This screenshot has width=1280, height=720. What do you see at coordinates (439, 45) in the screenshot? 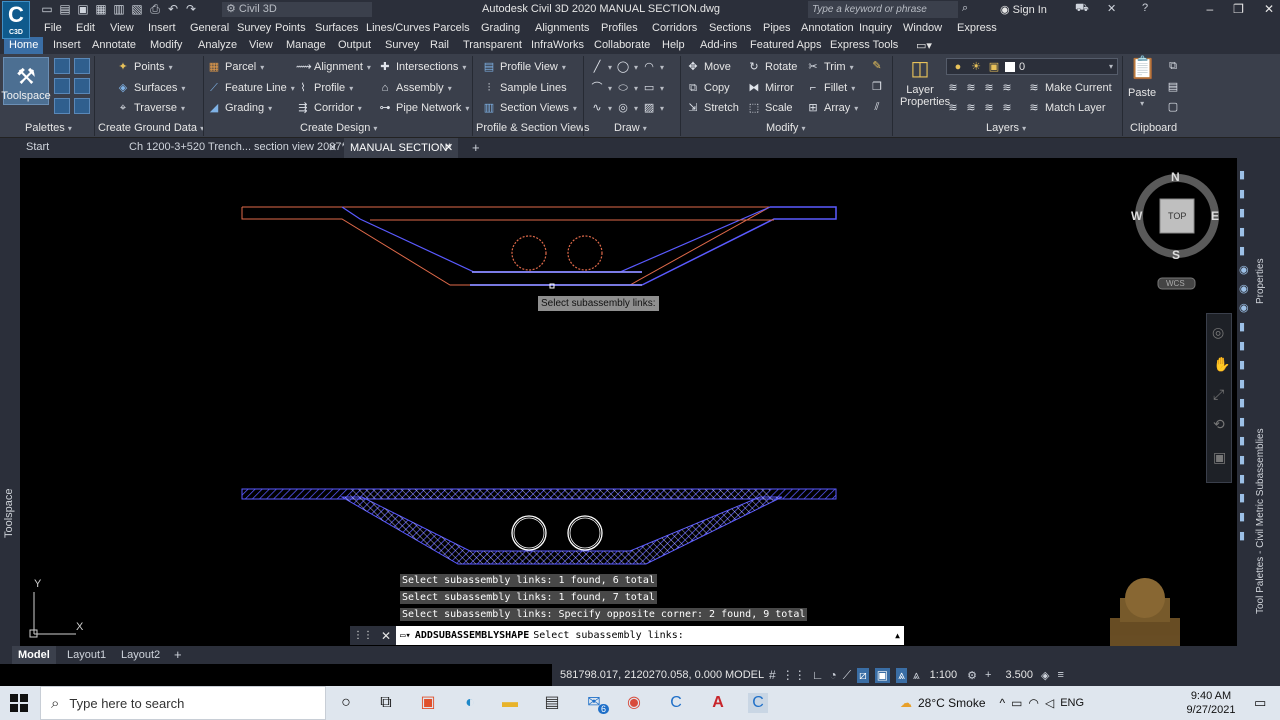
I see `tab-rail: Rail` at bounding box center [439, 45].